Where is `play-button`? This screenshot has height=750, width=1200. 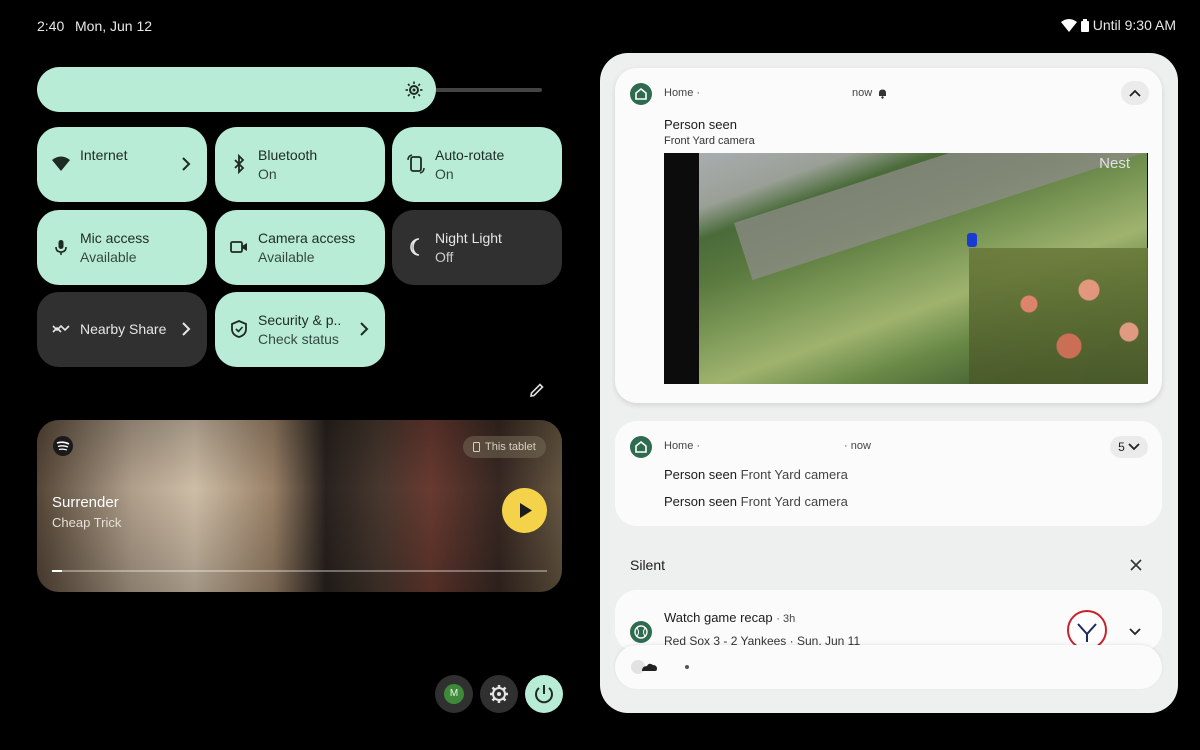 play-button is located at coordinates (524, 510).